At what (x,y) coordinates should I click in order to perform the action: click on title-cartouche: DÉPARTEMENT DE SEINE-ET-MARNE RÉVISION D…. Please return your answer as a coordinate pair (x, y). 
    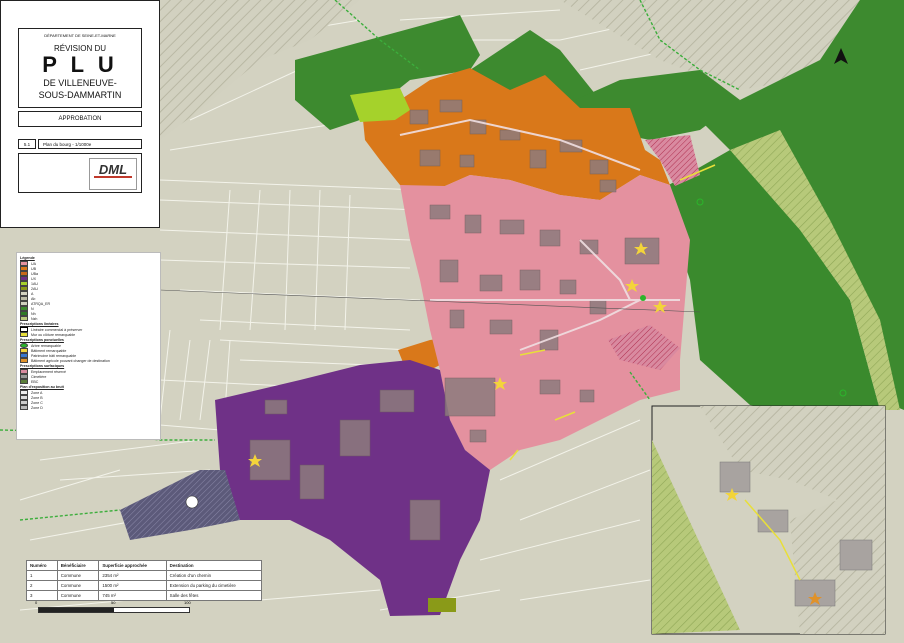
    Looking at the image, I should click on (80, 114).